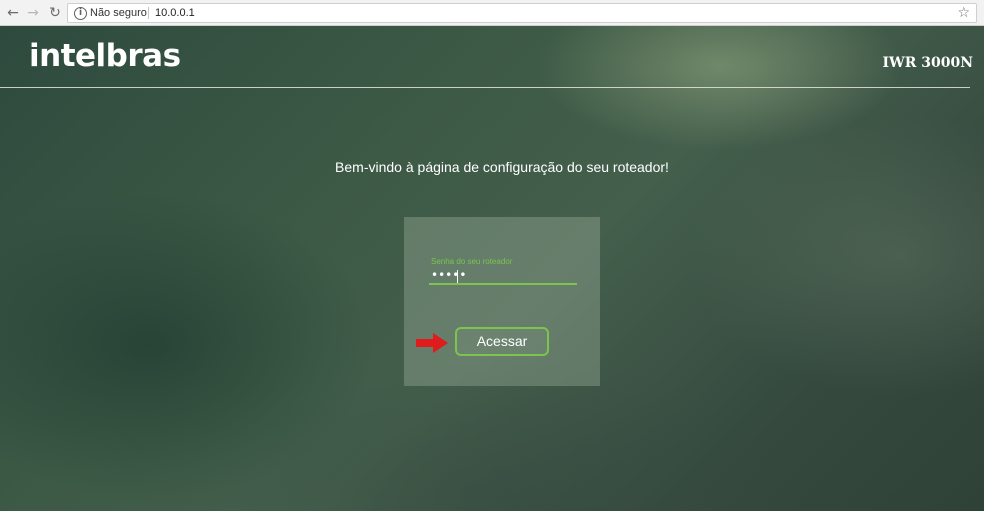  What do you see at coordinates (118, 13) in the screenshot?
I see `security-status: Não seguro` at bounding box center [118, 13].